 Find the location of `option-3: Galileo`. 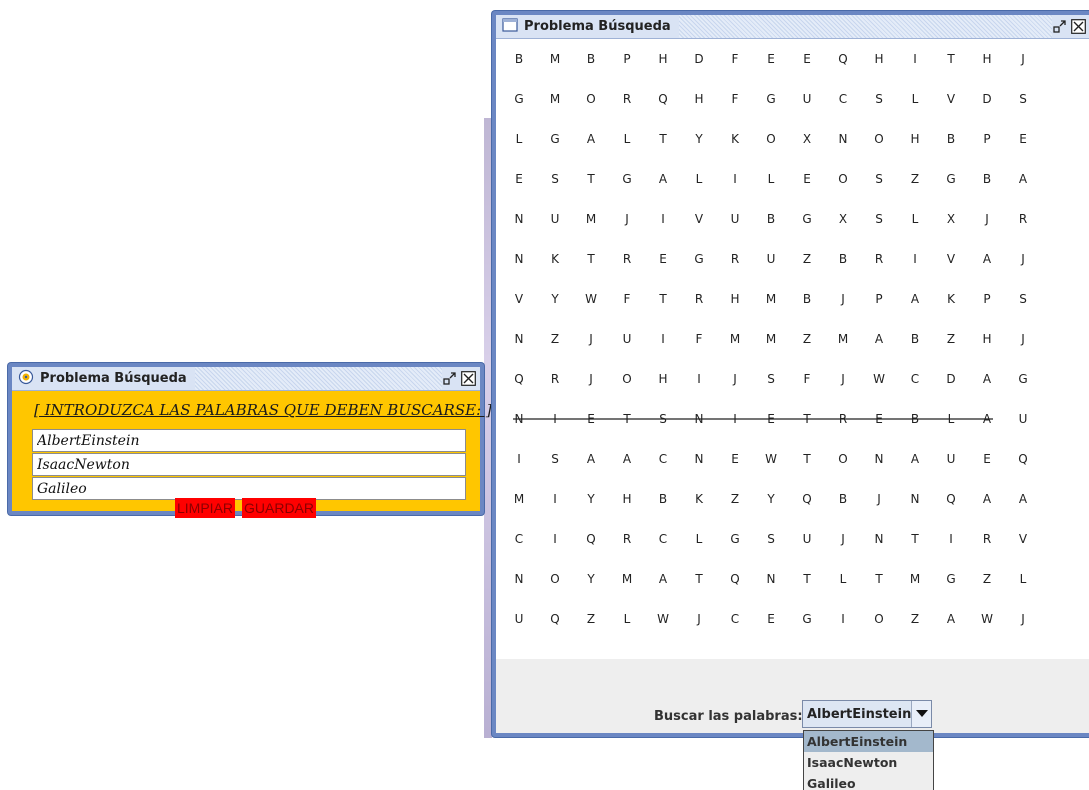

option-3: Galileo is located at coordinates (868, 781).